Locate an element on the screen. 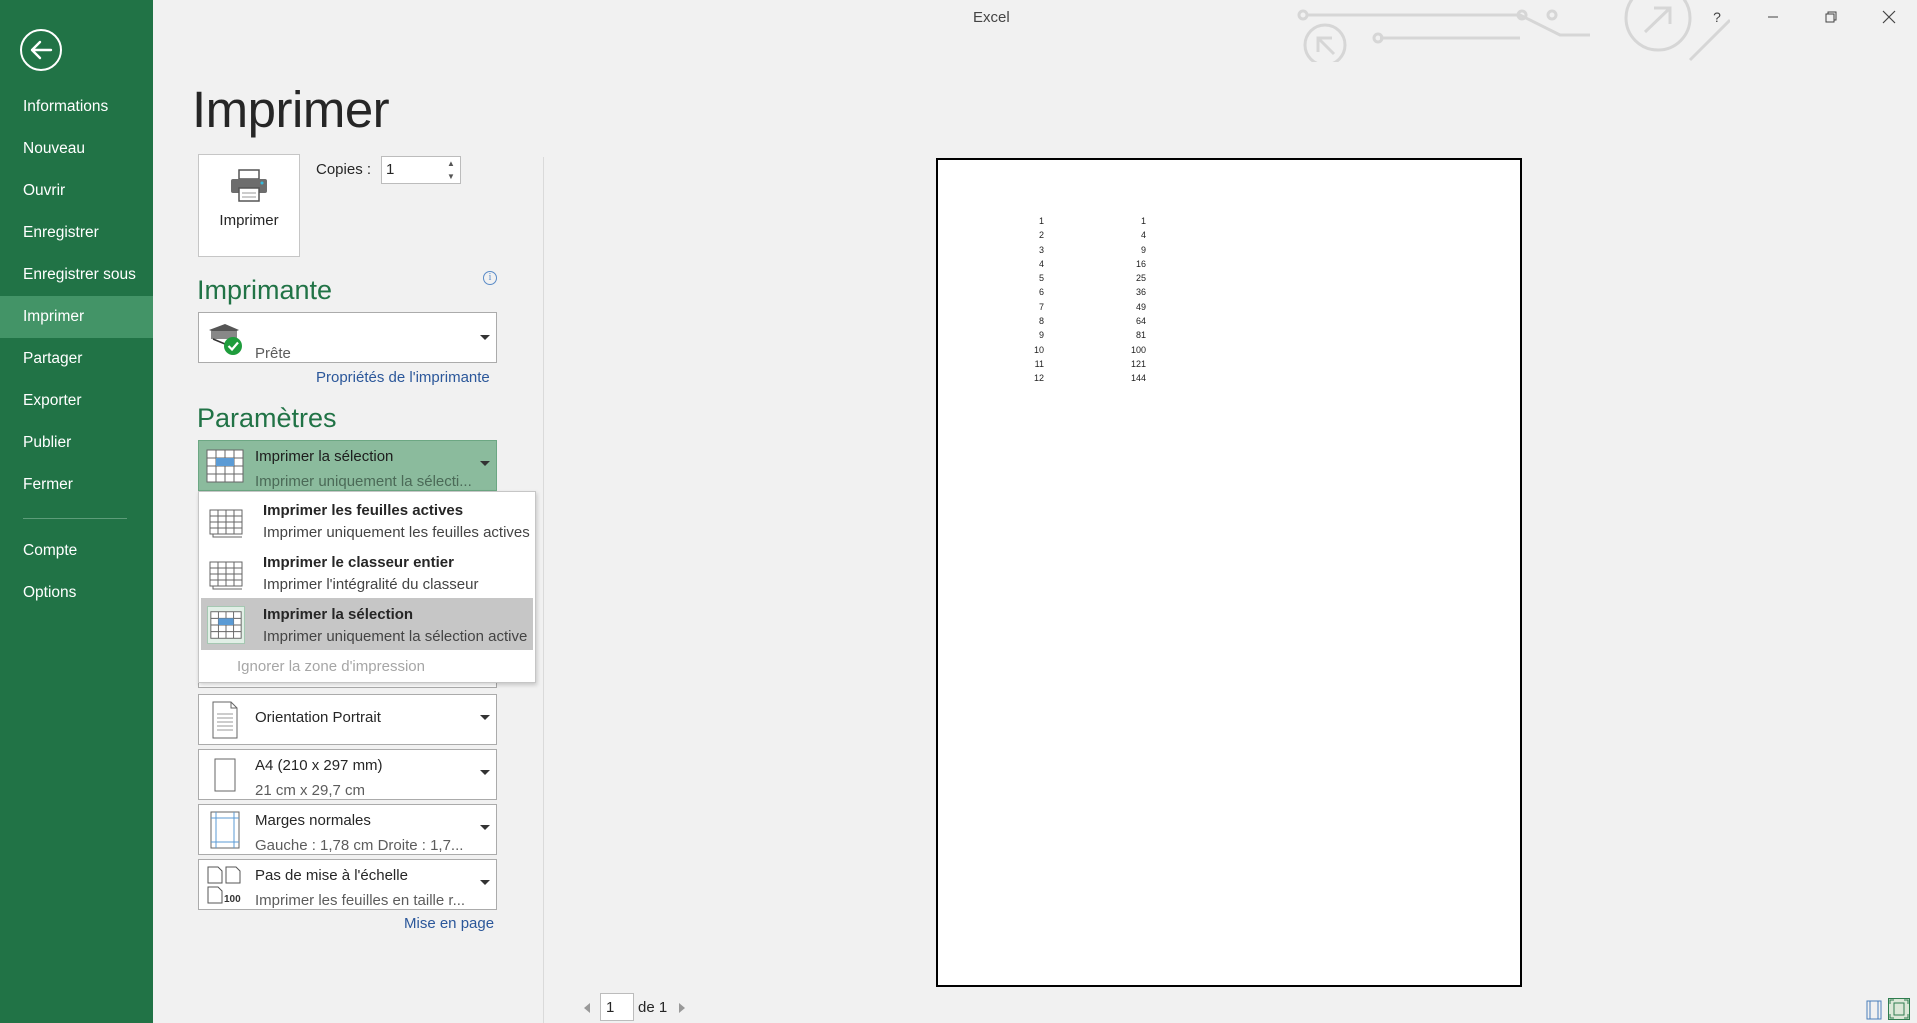 The height and width of the screenshot is (1023, 1917). paper-size-subtitle: 21 cm x 29,7 cm is located at coordinates (310, 790).